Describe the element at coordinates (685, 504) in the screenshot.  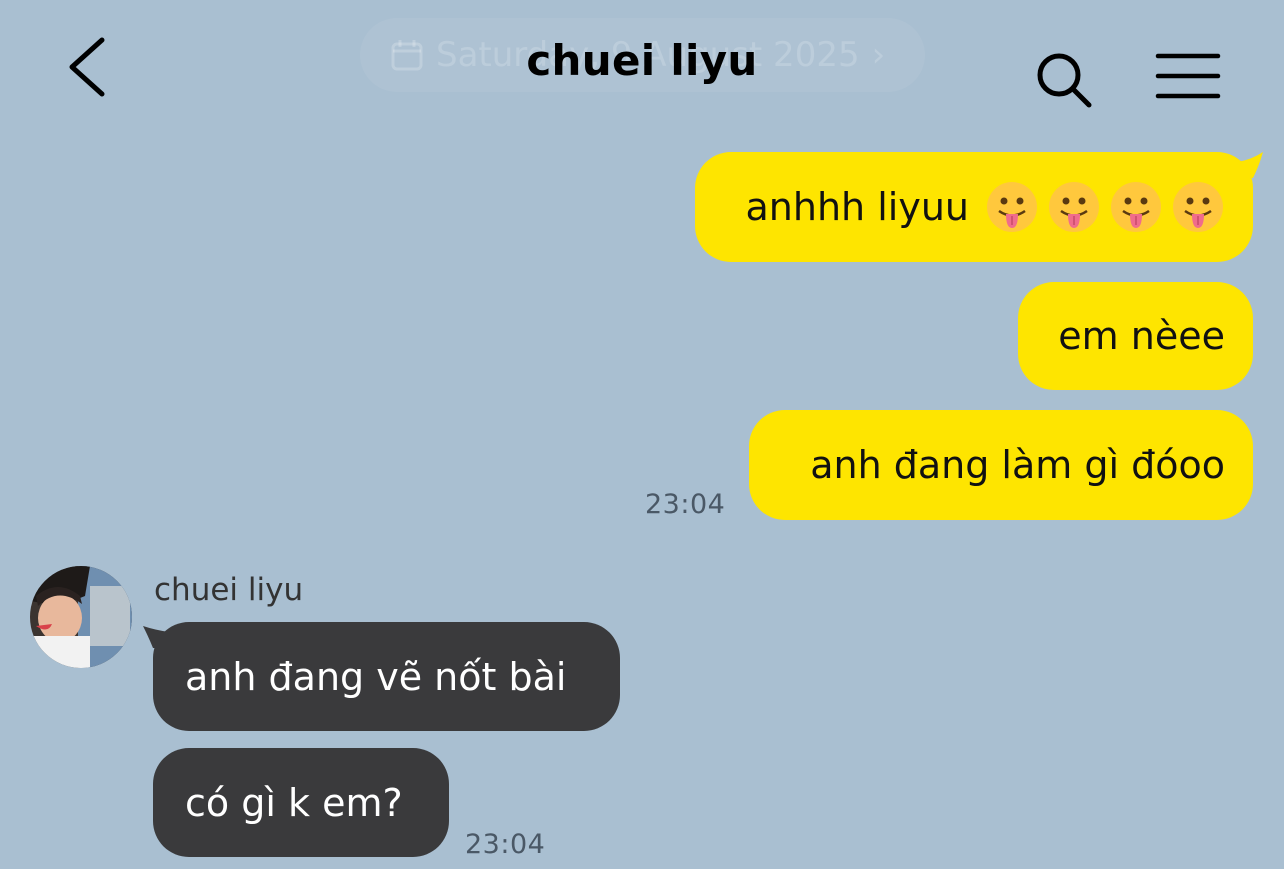
I see `sent-timestamp: 23:04` at that location.